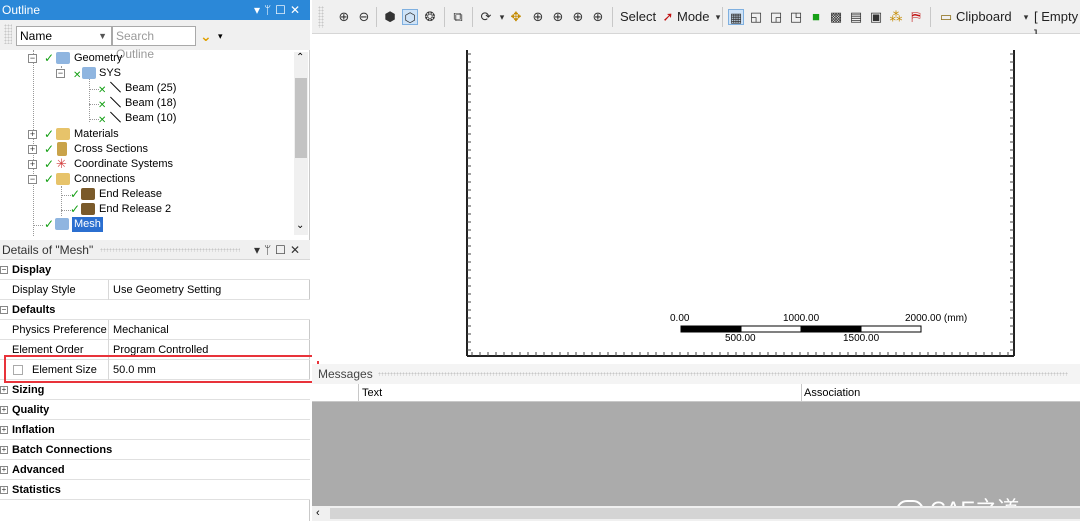 This screenshot has height=524, width=1080. I want to click on shaded-icon: ⬢, so click(390, 17).